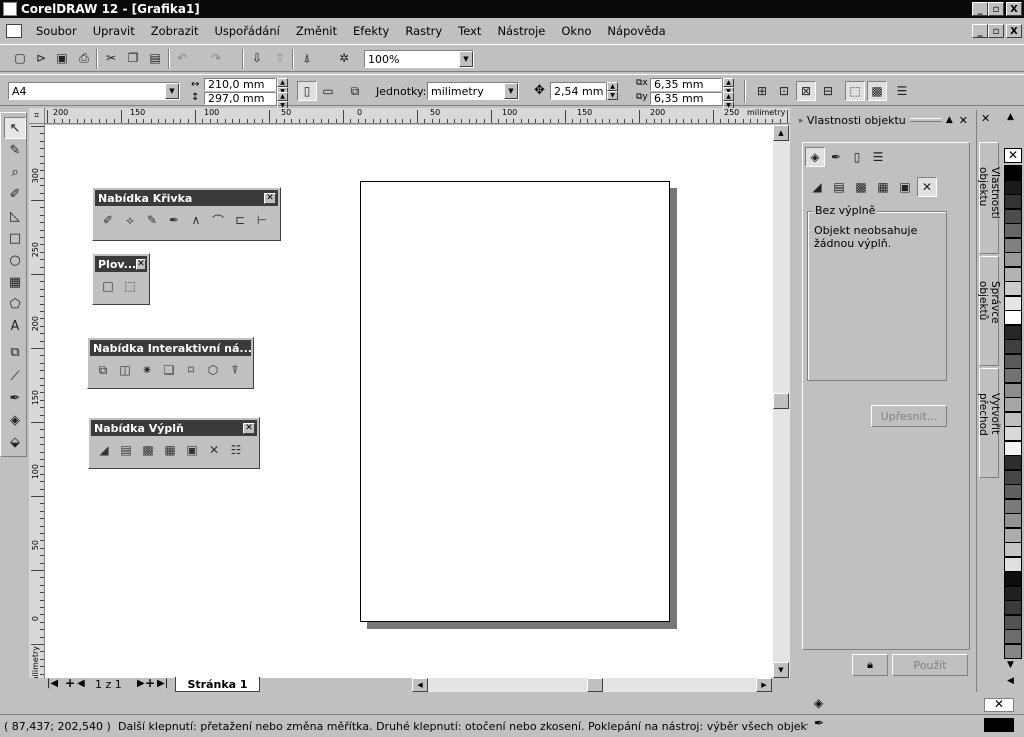 The width and height of the screenshot is (1024, 737). Describe the element at coordinates (130, 220) in the screenshot. I see `bezier-icon: ⟡` at that location.